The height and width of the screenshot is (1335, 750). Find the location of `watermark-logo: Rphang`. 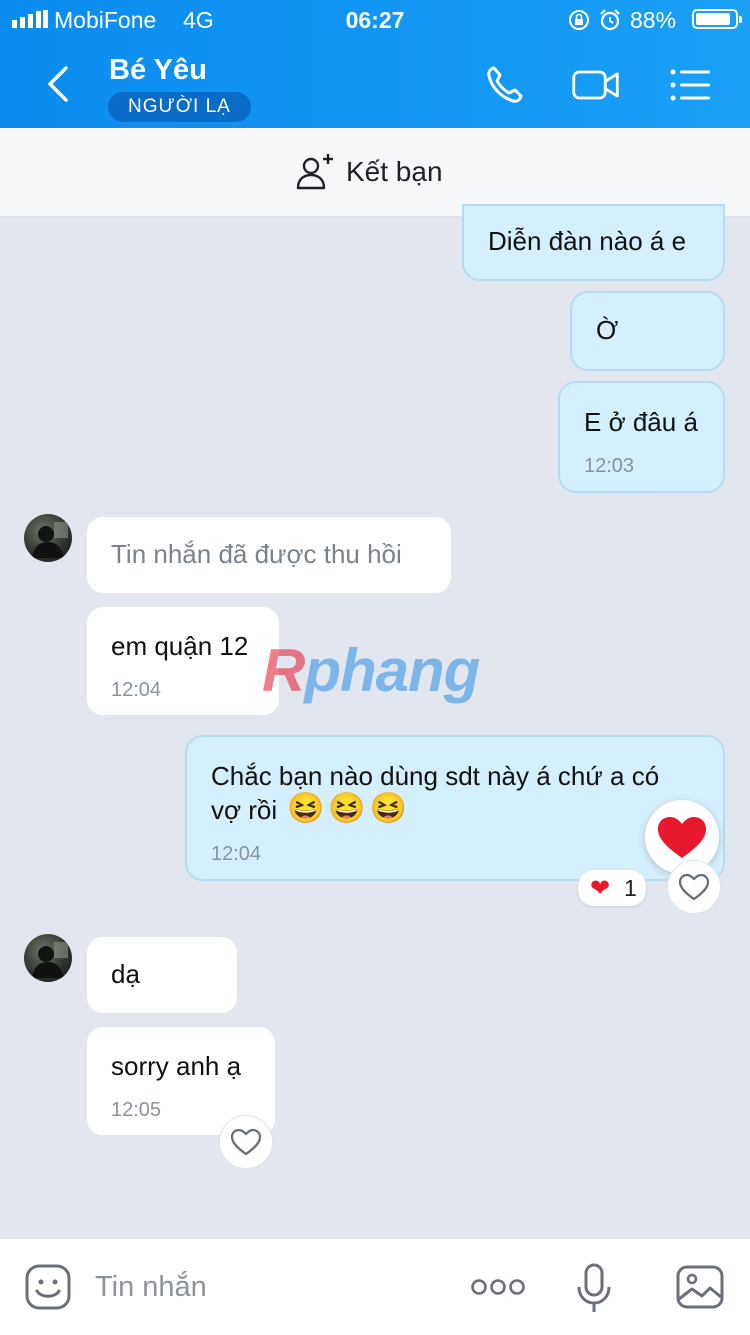

watermark-logo: Rphang is located at coordinates (371, 670).